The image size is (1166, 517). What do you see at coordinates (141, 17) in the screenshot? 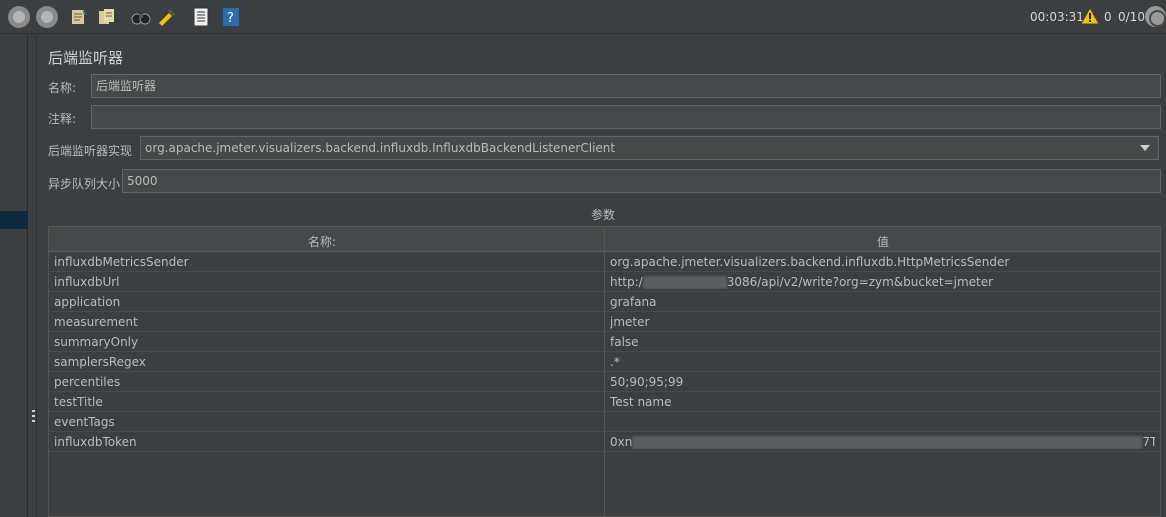
I see `search-icon` at bounding box center [141, 17].